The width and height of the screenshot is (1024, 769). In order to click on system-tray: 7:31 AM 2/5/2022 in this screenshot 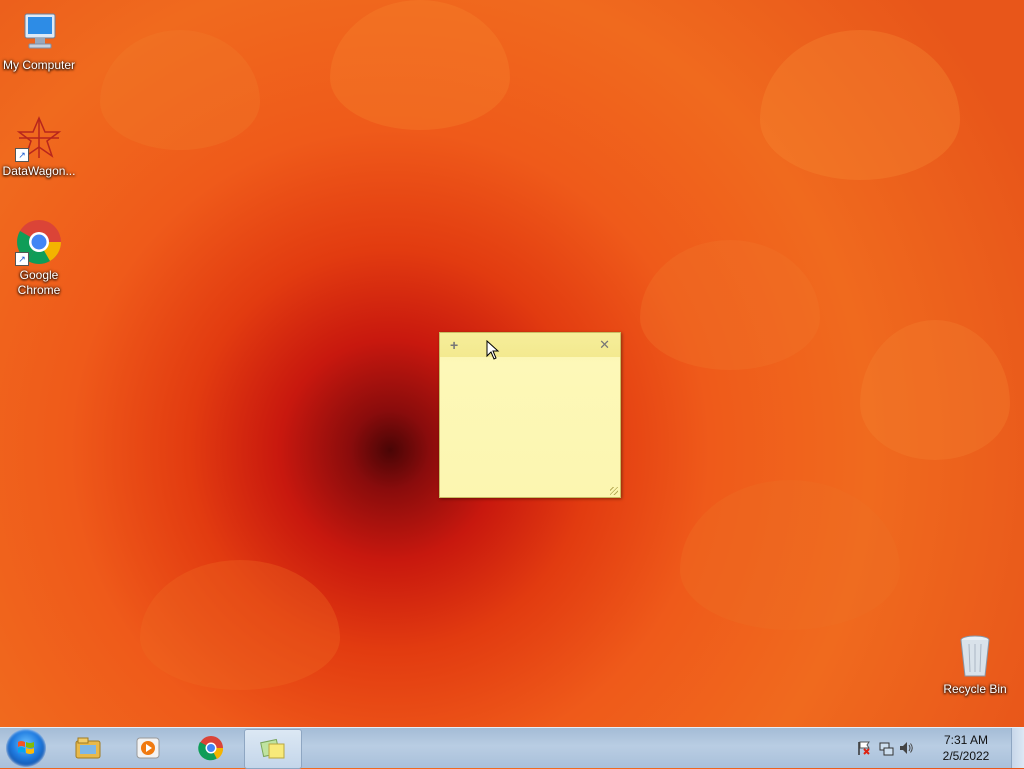, I will do `click(928, 748)`.